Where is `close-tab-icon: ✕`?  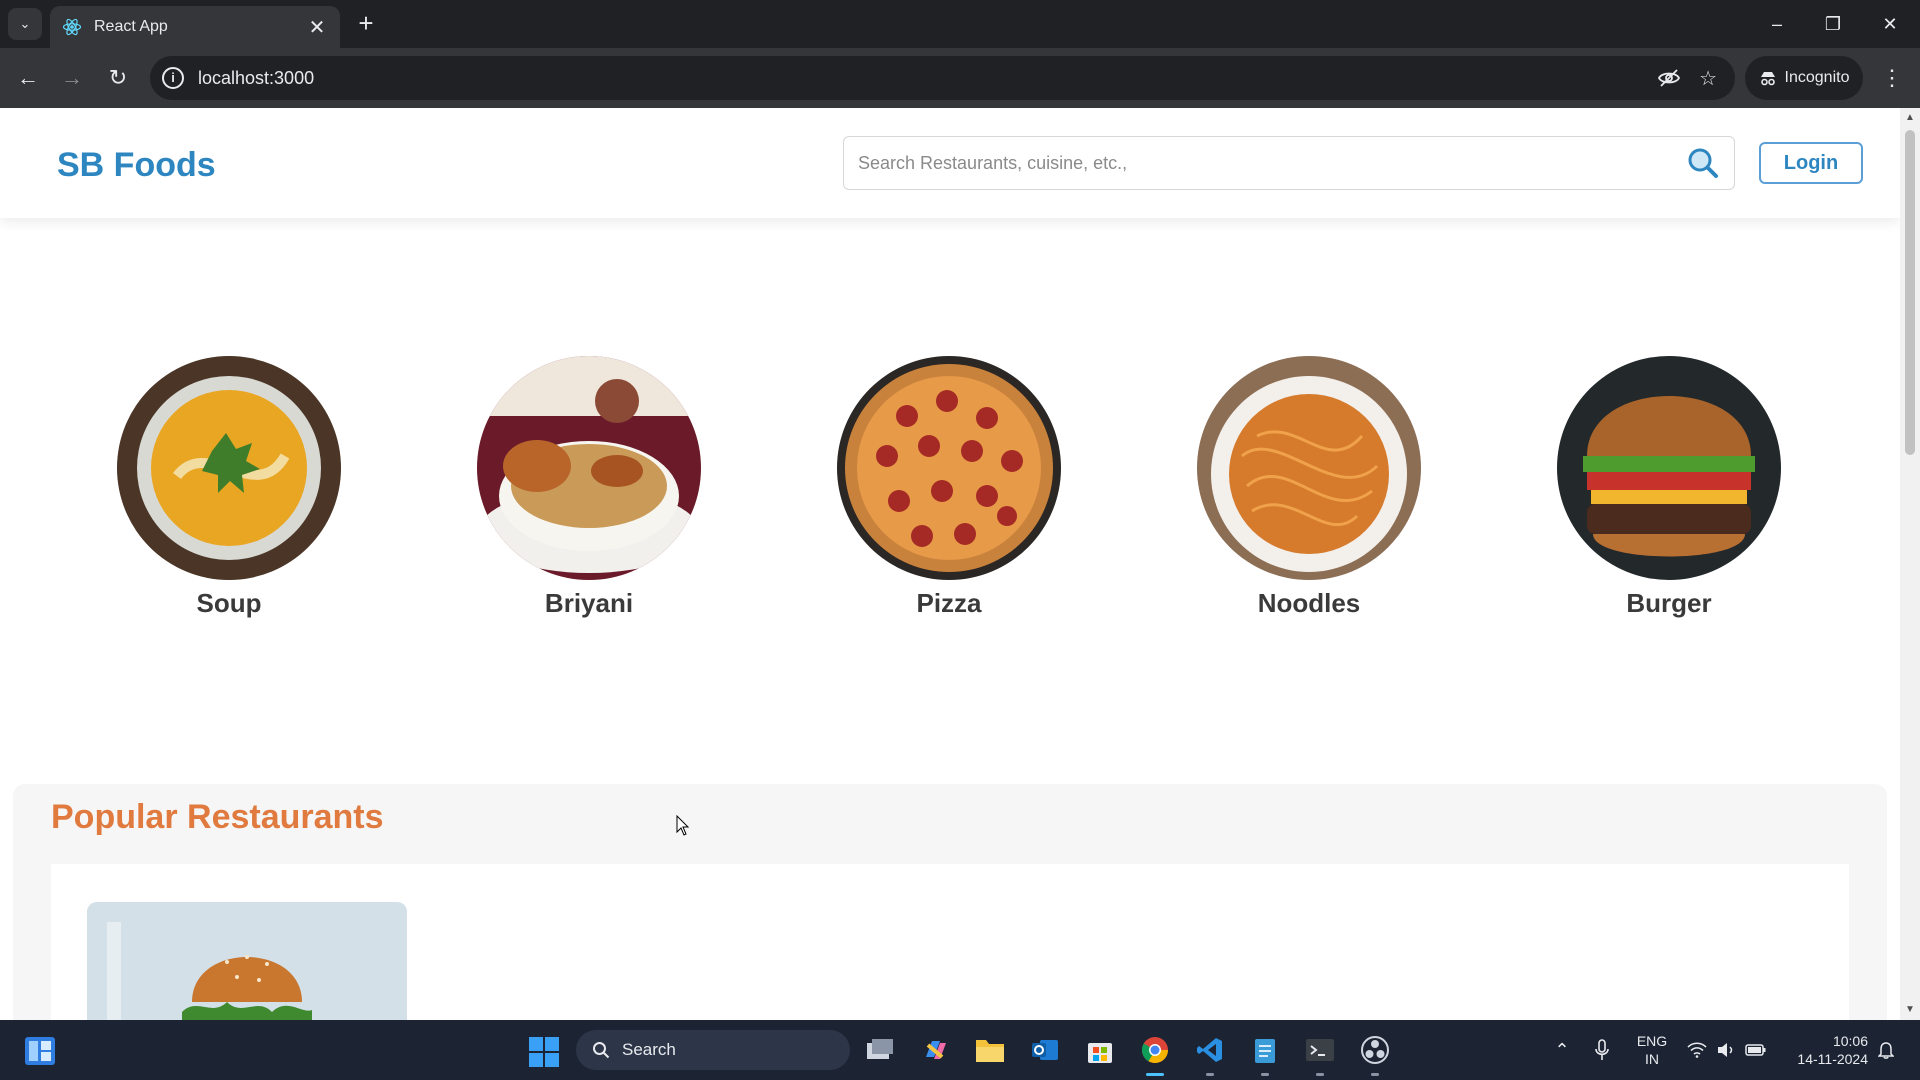
close-tab-icon: ✕ is located at coordinates (317, 27).